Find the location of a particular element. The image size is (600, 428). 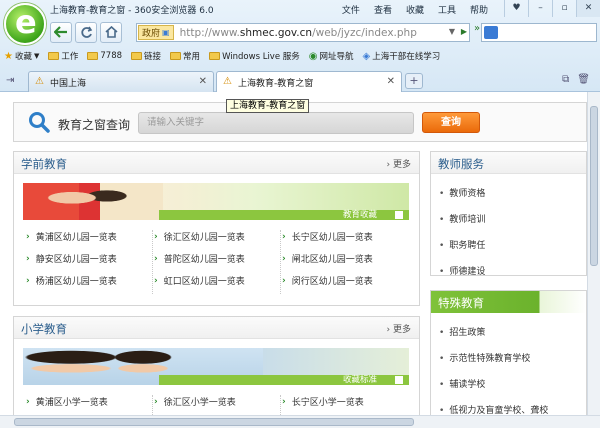

tab-shanghai-education: ⚠ 上海教育-教育之窗 ✕ is located at coordinates (309, 81).